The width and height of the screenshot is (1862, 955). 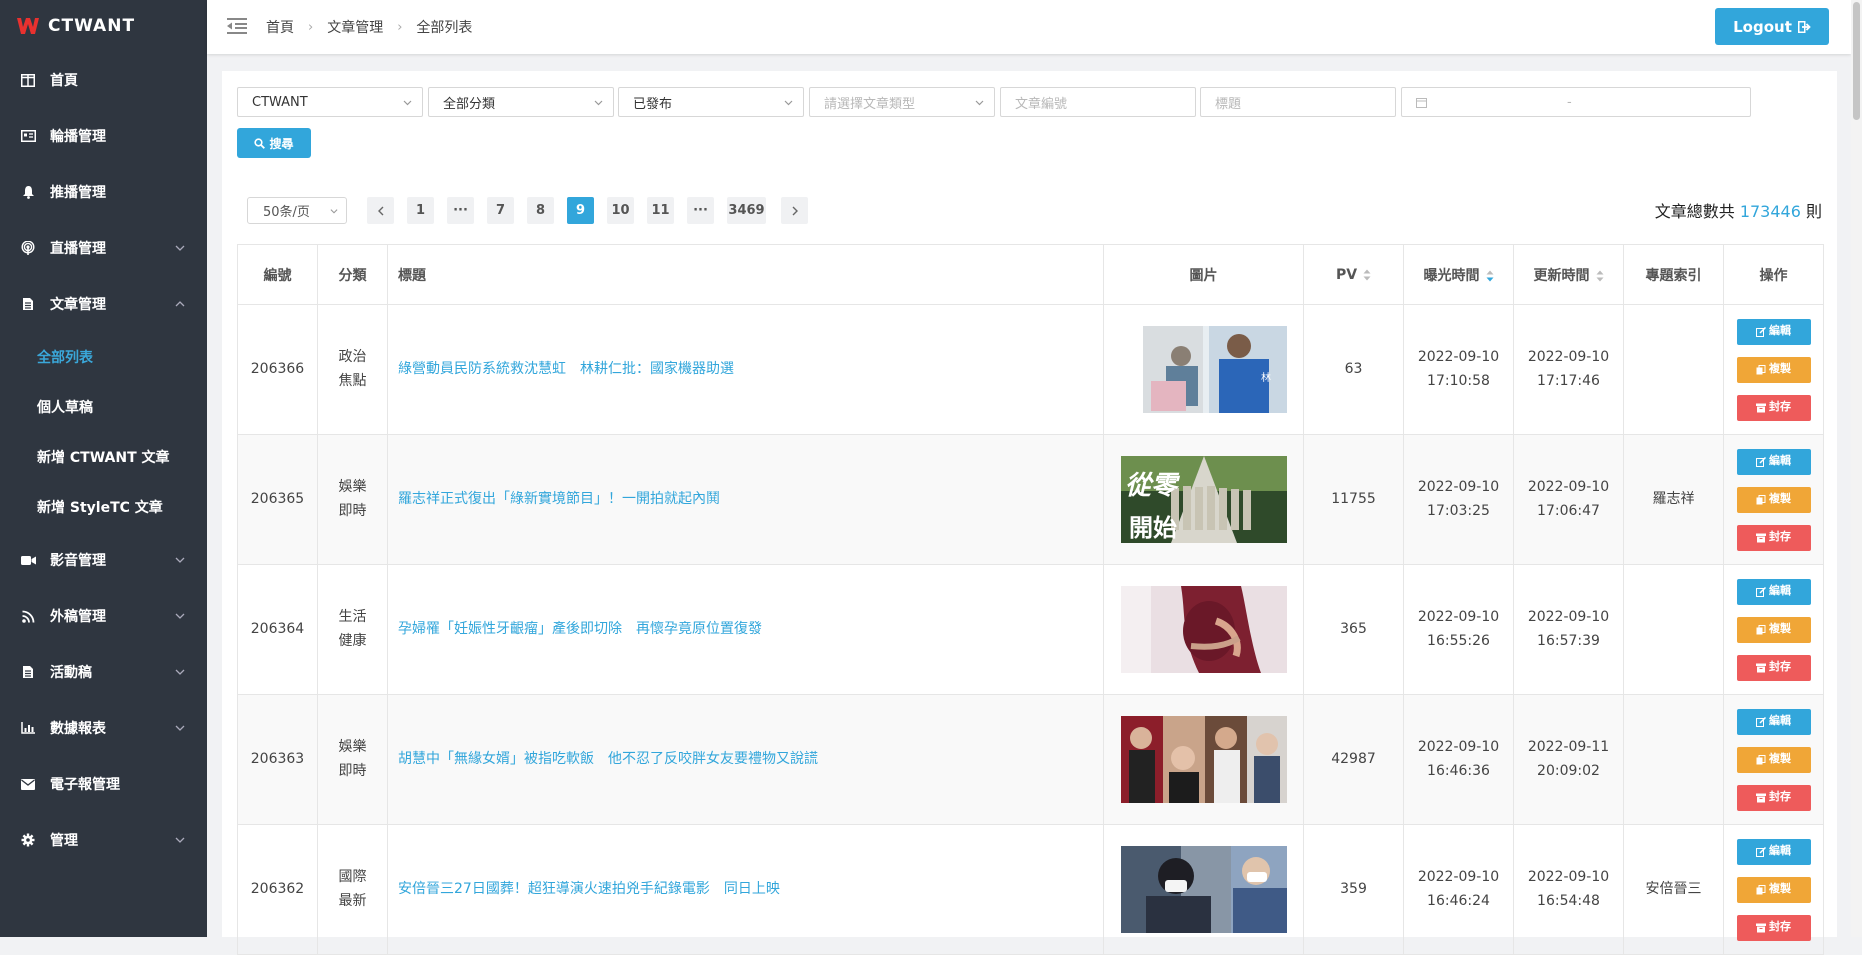 I want to click on page-button-current: 9, so click(x=580, y=210).